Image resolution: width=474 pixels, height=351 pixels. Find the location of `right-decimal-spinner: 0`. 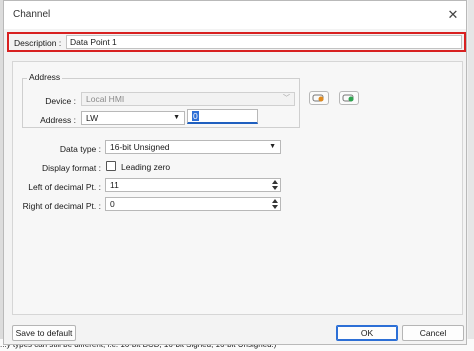

right-decimal-spinner: 0 is located at coordinates (193, 204).